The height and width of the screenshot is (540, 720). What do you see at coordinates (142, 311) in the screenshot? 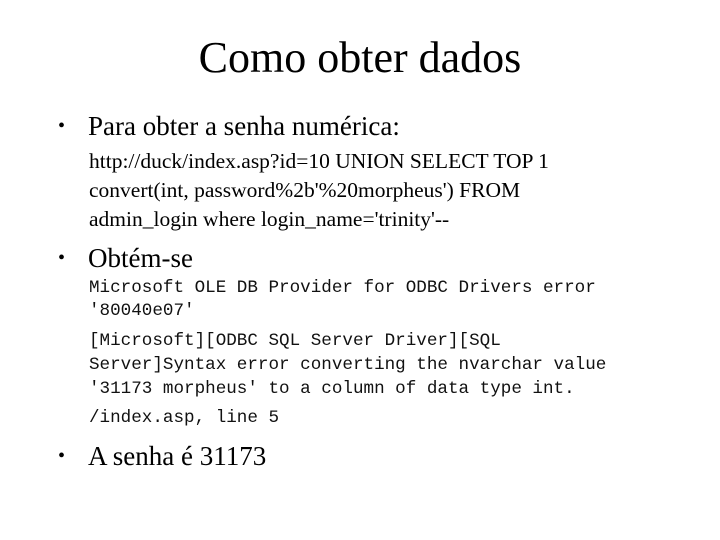
I see `error-message-line-2: '80040e07'` at bounding box center [142, 311].